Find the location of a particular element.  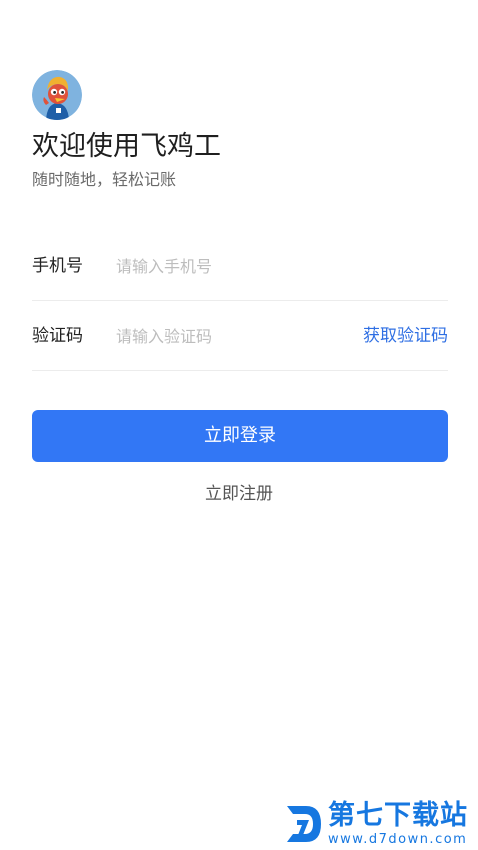

phone-label: 手机号 is located at coordinates (57, 266).